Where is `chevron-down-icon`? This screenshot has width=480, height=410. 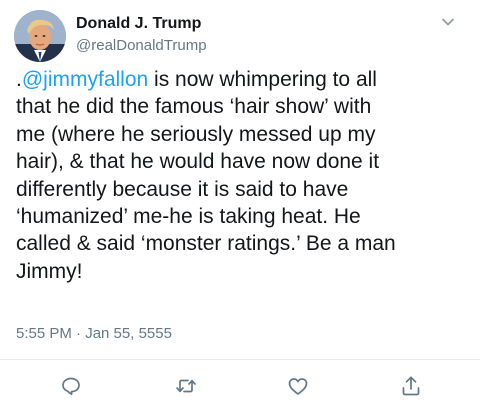
chevron-down-icon is located at coordinates (448, 22).